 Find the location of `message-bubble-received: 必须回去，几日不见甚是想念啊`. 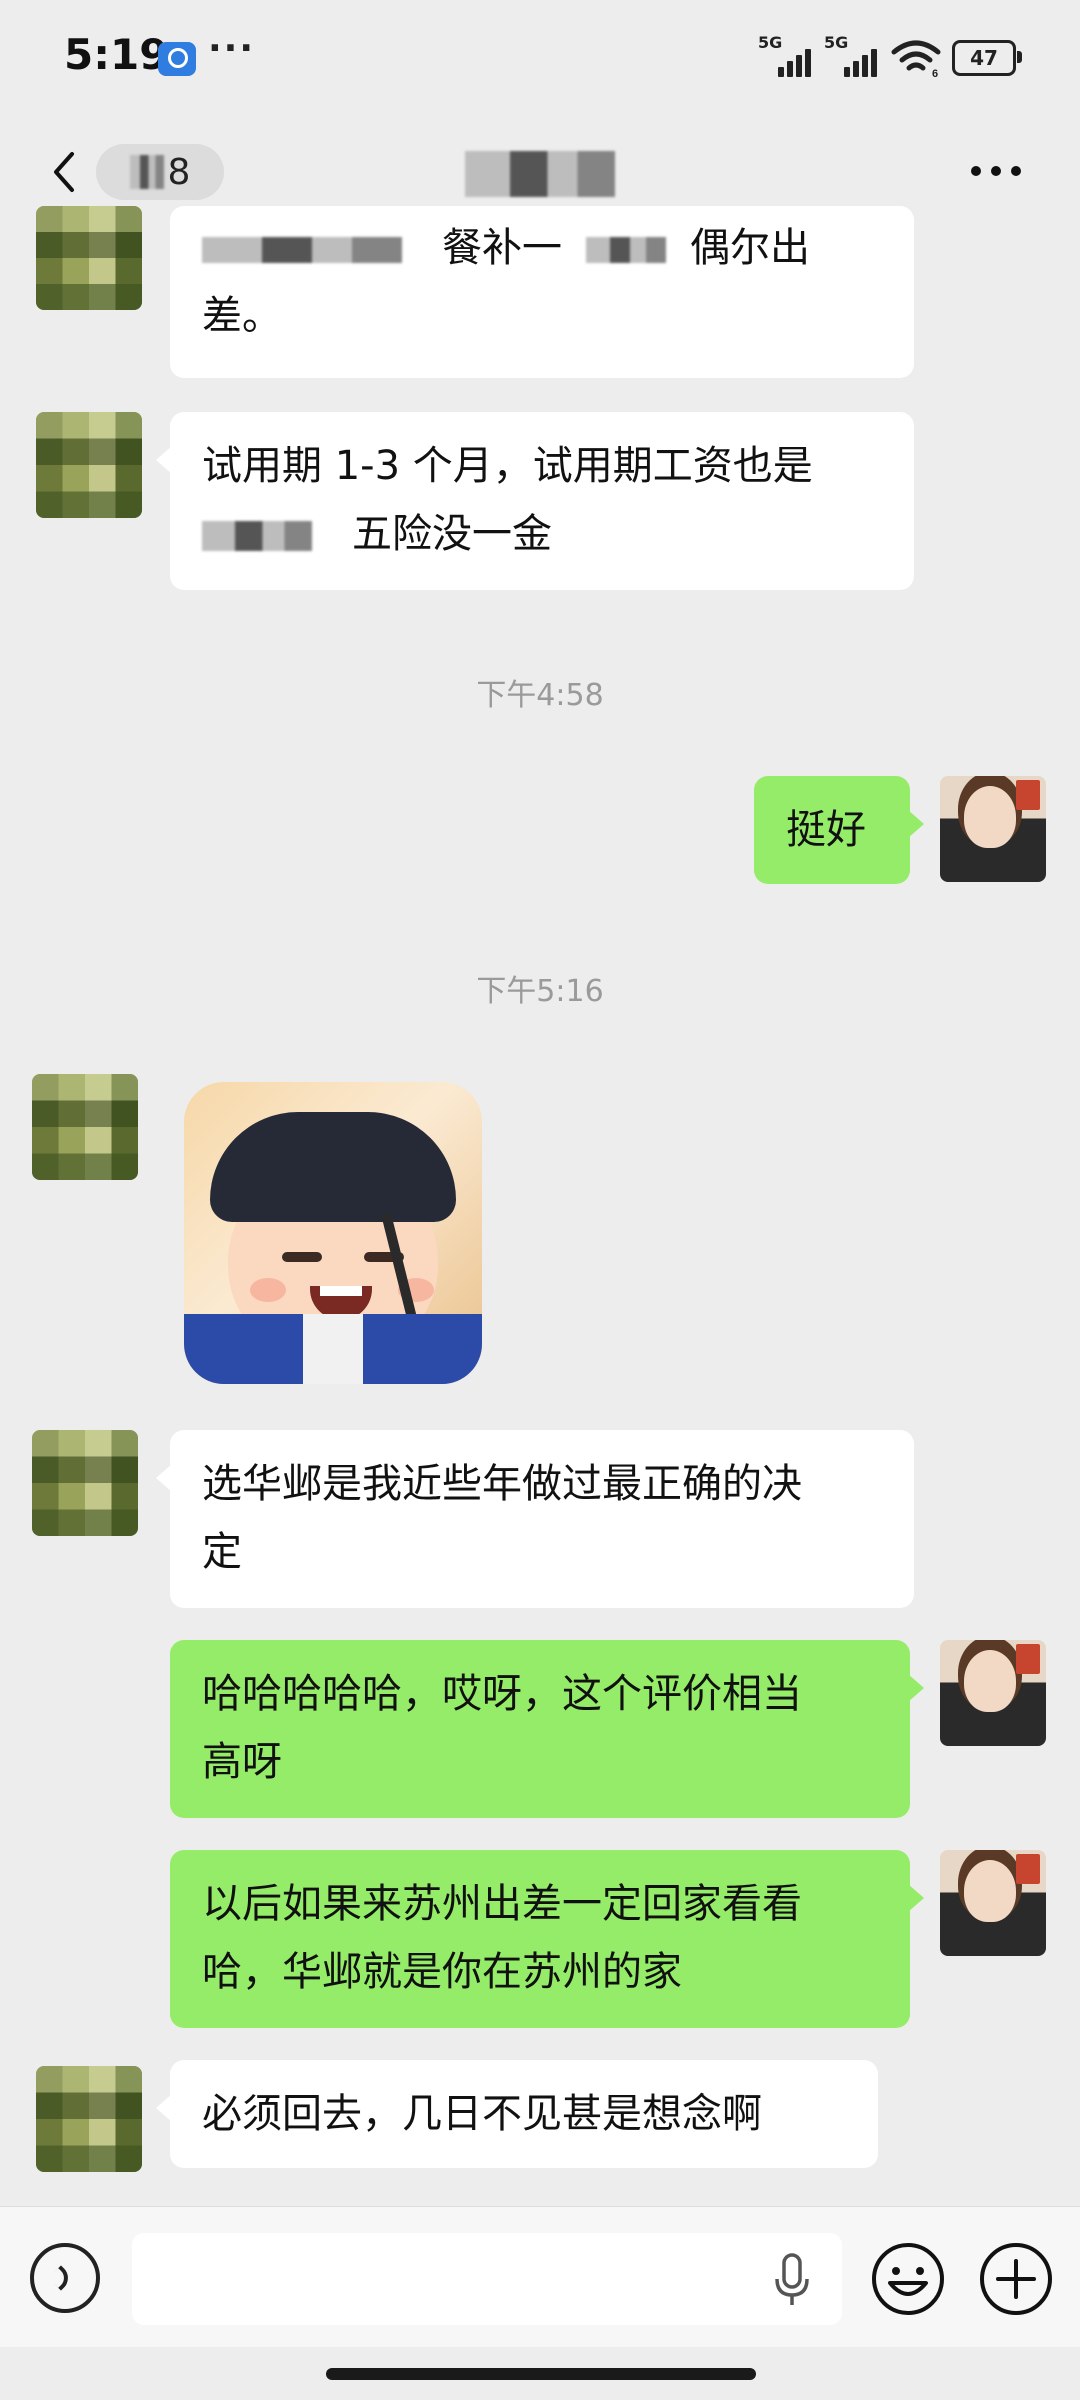

message-bubble-received: 必须回去，几日不见甚是想念啊 is located at coordinates (517, 2114).